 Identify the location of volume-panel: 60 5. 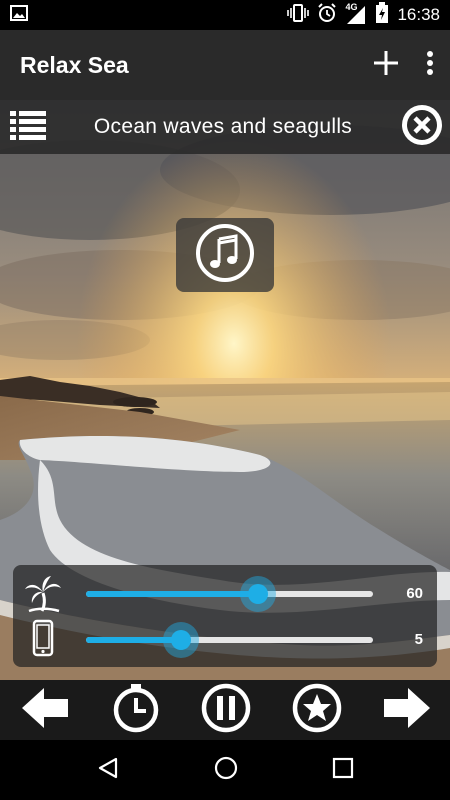
(225, 616).